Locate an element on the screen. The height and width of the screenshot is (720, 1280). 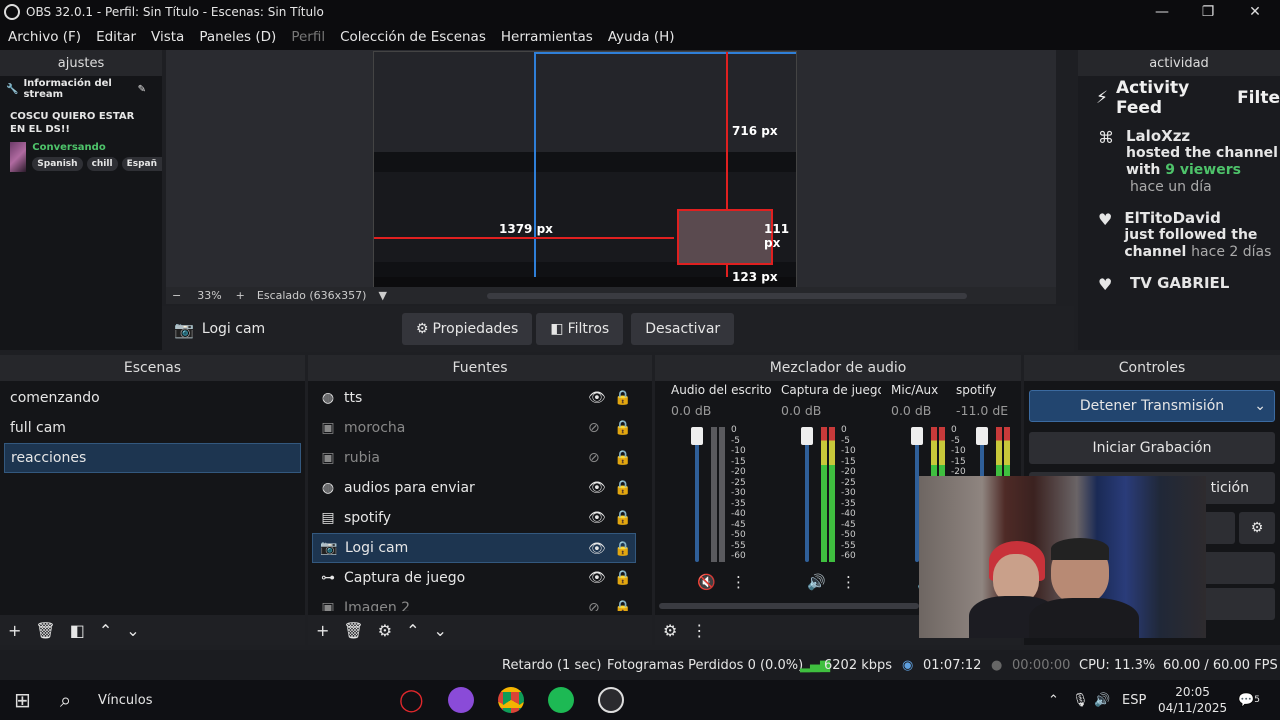
notifications-icon: 💬 5 is located at coordinates (1249, 700).